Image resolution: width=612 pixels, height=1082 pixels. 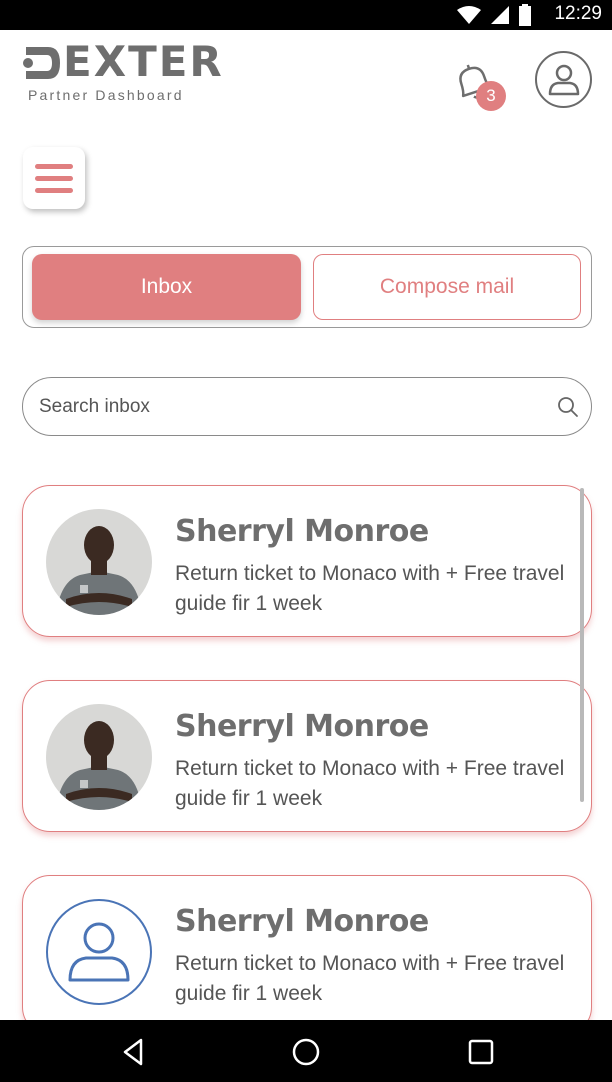 I want to click on status-time: 12:29, so click(x=578, y=13).